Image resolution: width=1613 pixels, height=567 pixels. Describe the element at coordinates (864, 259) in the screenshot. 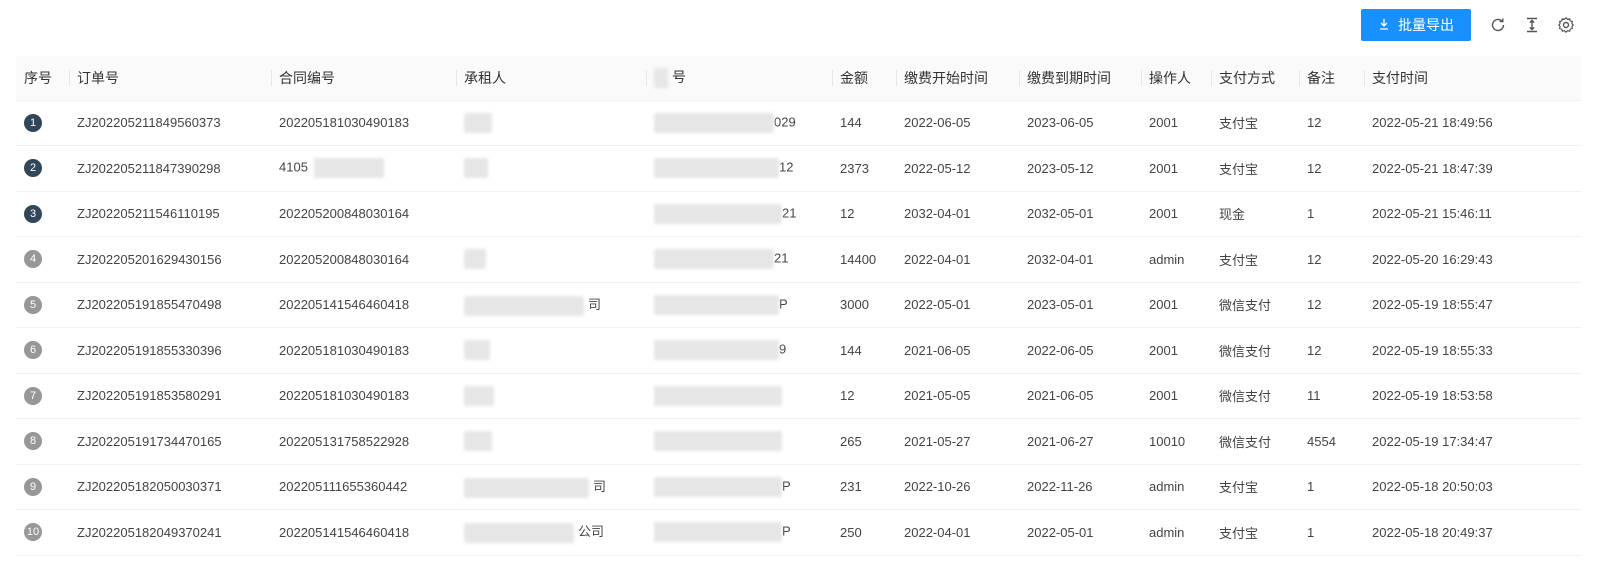

I see `amount-cell: 14400` at that location.